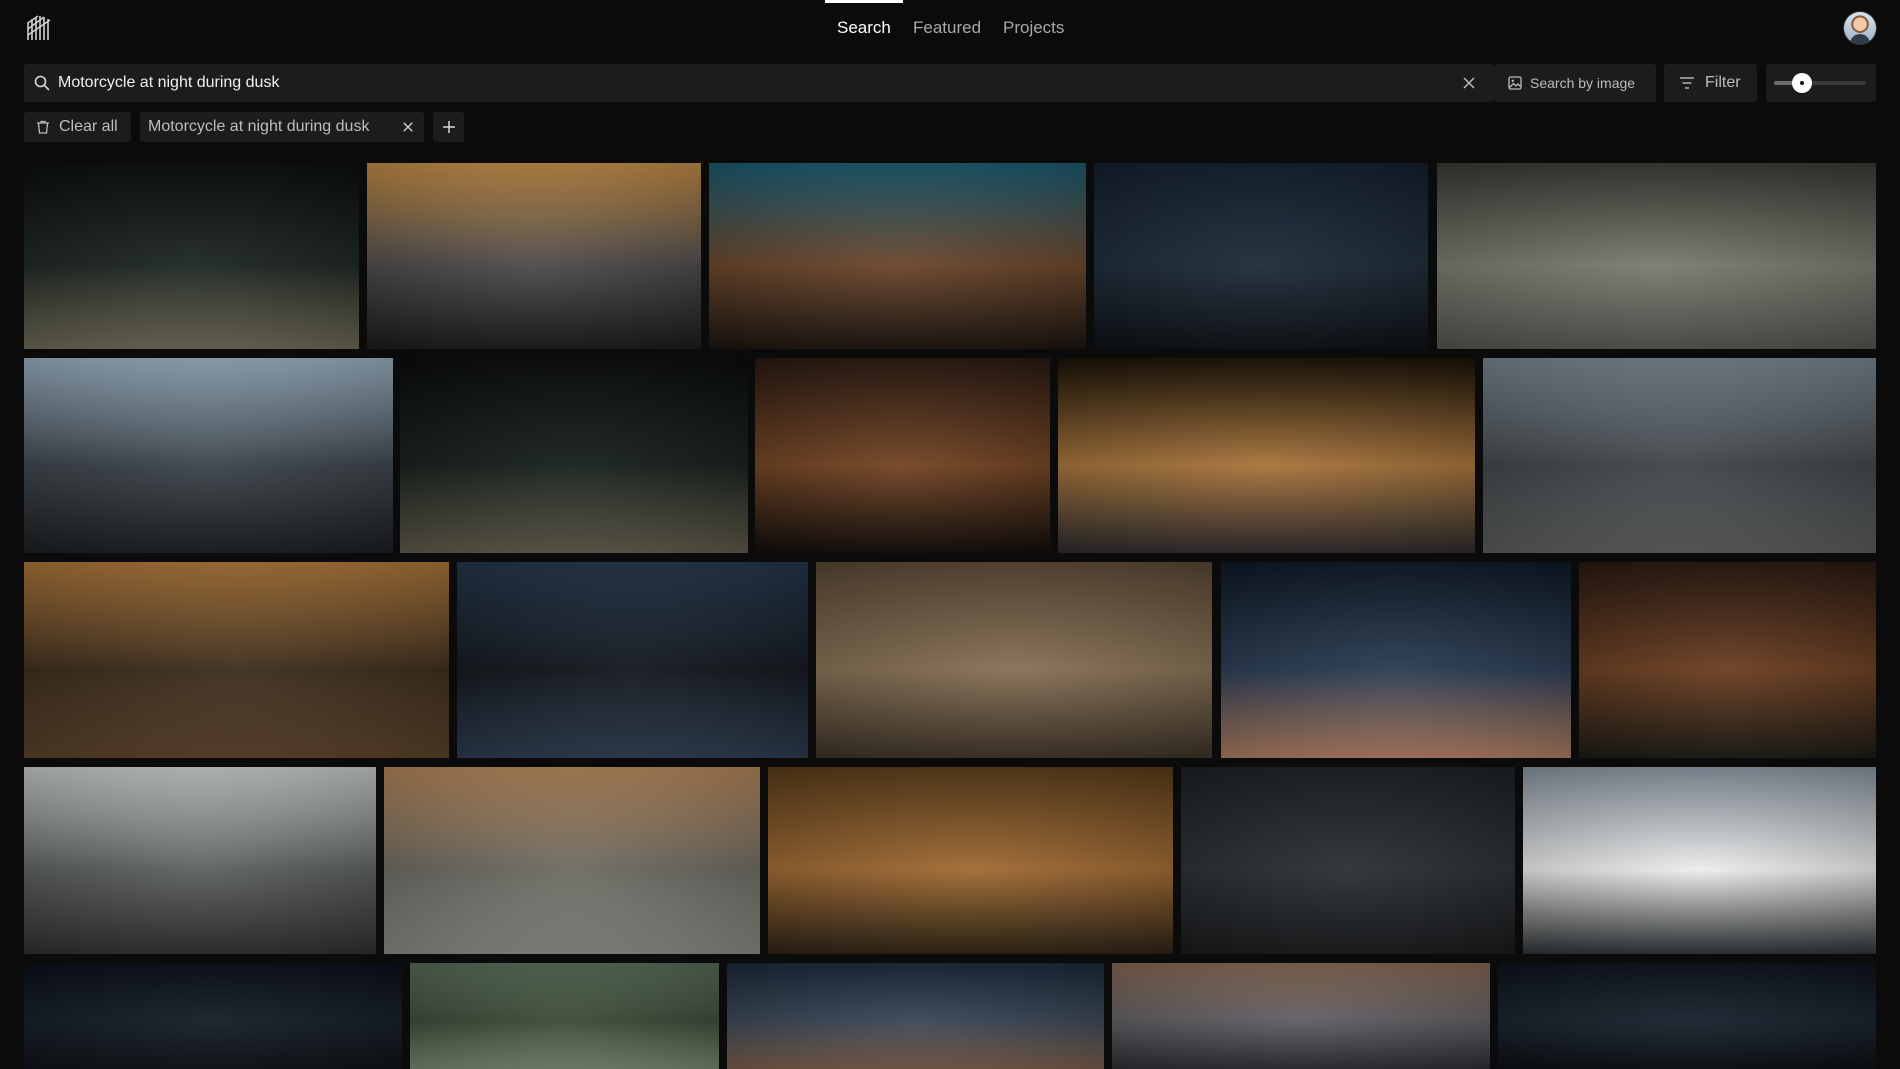  Describe the element at coordinates (1860, 28) in the screenshot. I see `avatar` at that location.